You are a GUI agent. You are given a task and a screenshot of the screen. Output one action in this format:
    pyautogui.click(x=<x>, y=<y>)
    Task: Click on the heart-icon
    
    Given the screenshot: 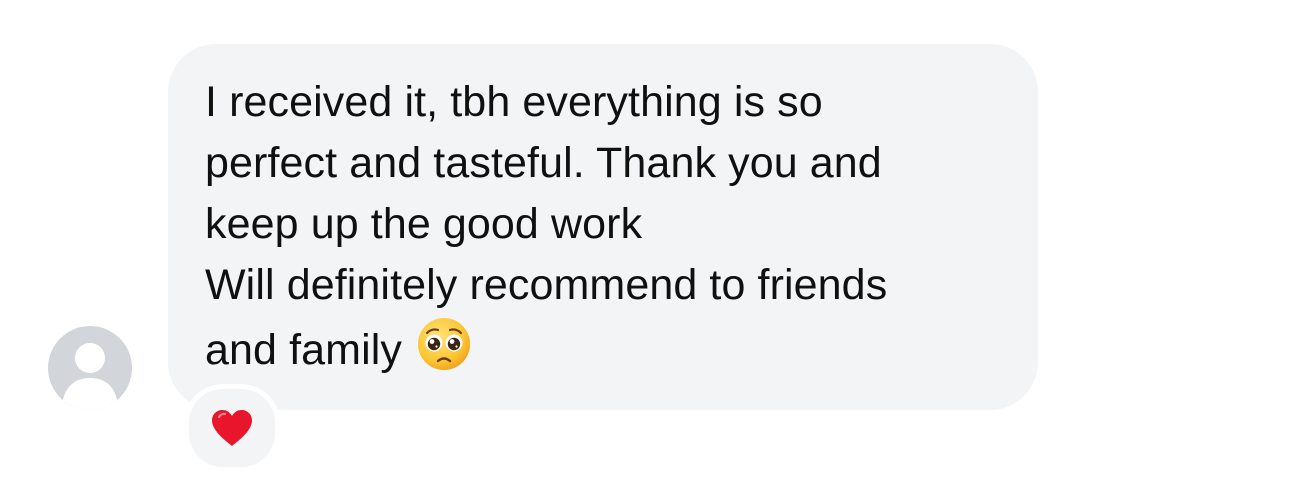 What is the action you would take?
    pyautogui.click(x=232, y=428)
    